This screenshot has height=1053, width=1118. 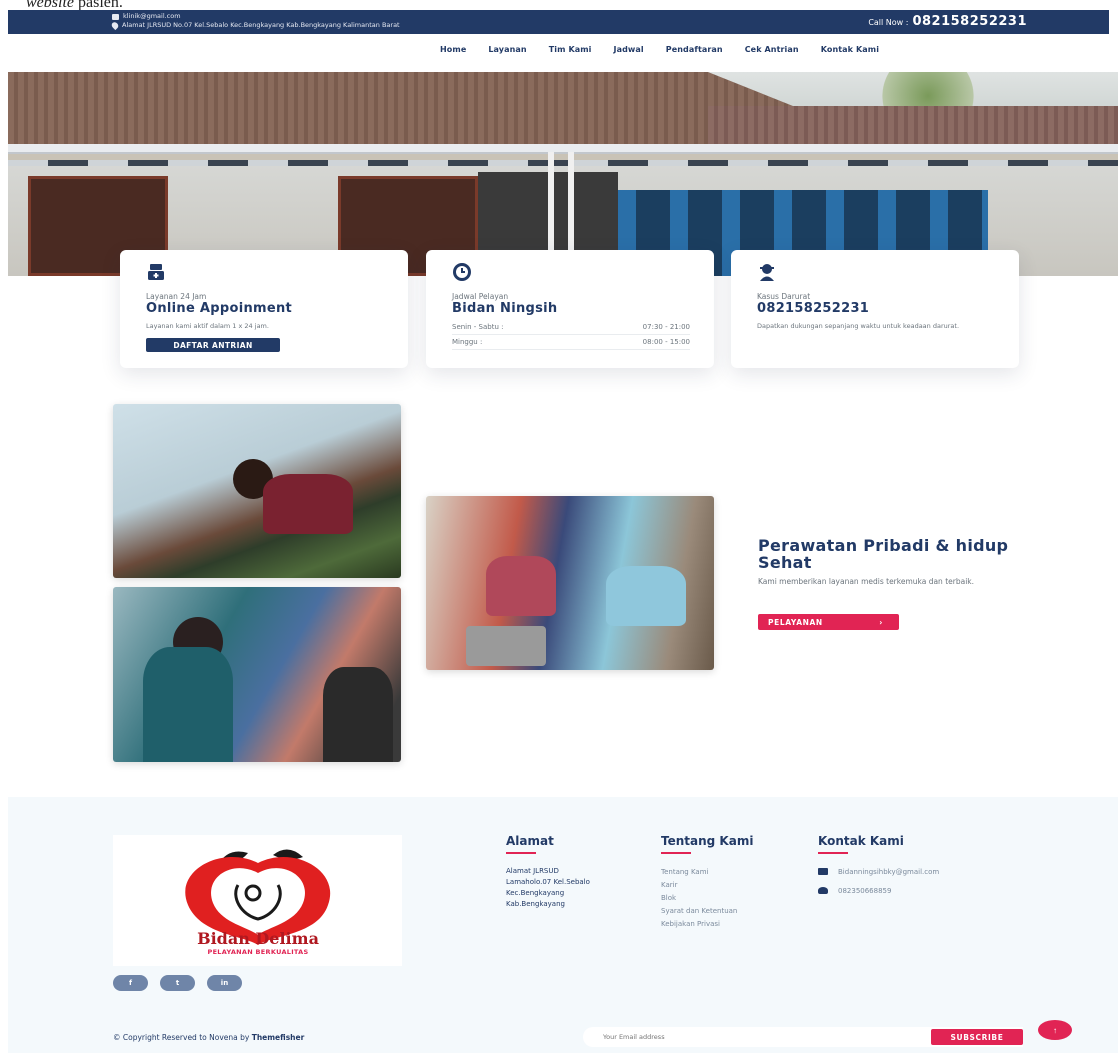 I want to click on footer-address-title: Alamat, so click(x=530, y=841).